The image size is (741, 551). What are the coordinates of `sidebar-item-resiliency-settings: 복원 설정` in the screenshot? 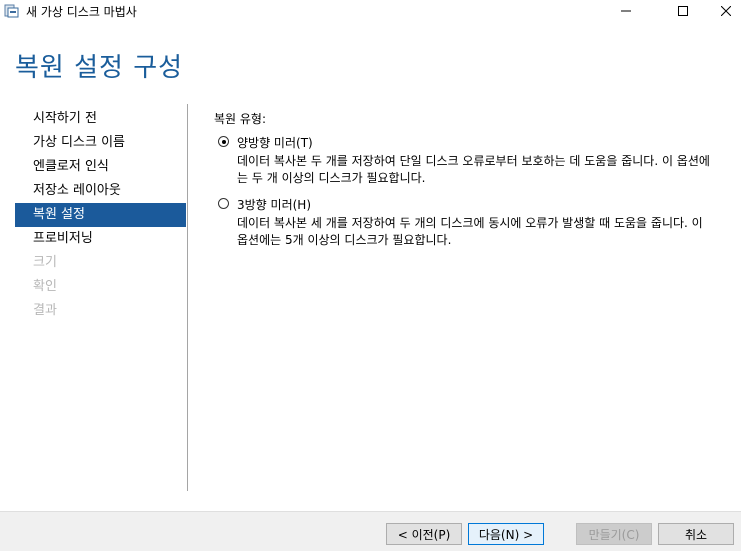 It's located at (100, 215).